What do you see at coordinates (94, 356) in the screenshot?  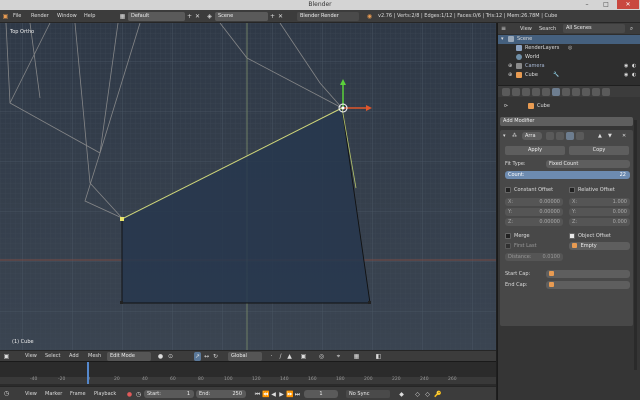 I see `menu-mesh: Mesh` at bounding box center [94, 356].